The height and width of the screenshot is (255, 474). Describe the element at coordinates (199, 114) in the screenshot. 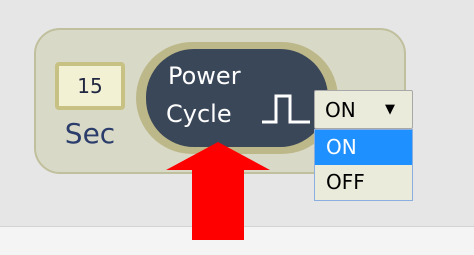

I see `power-cycle-label-line2: Cycle` at that location.